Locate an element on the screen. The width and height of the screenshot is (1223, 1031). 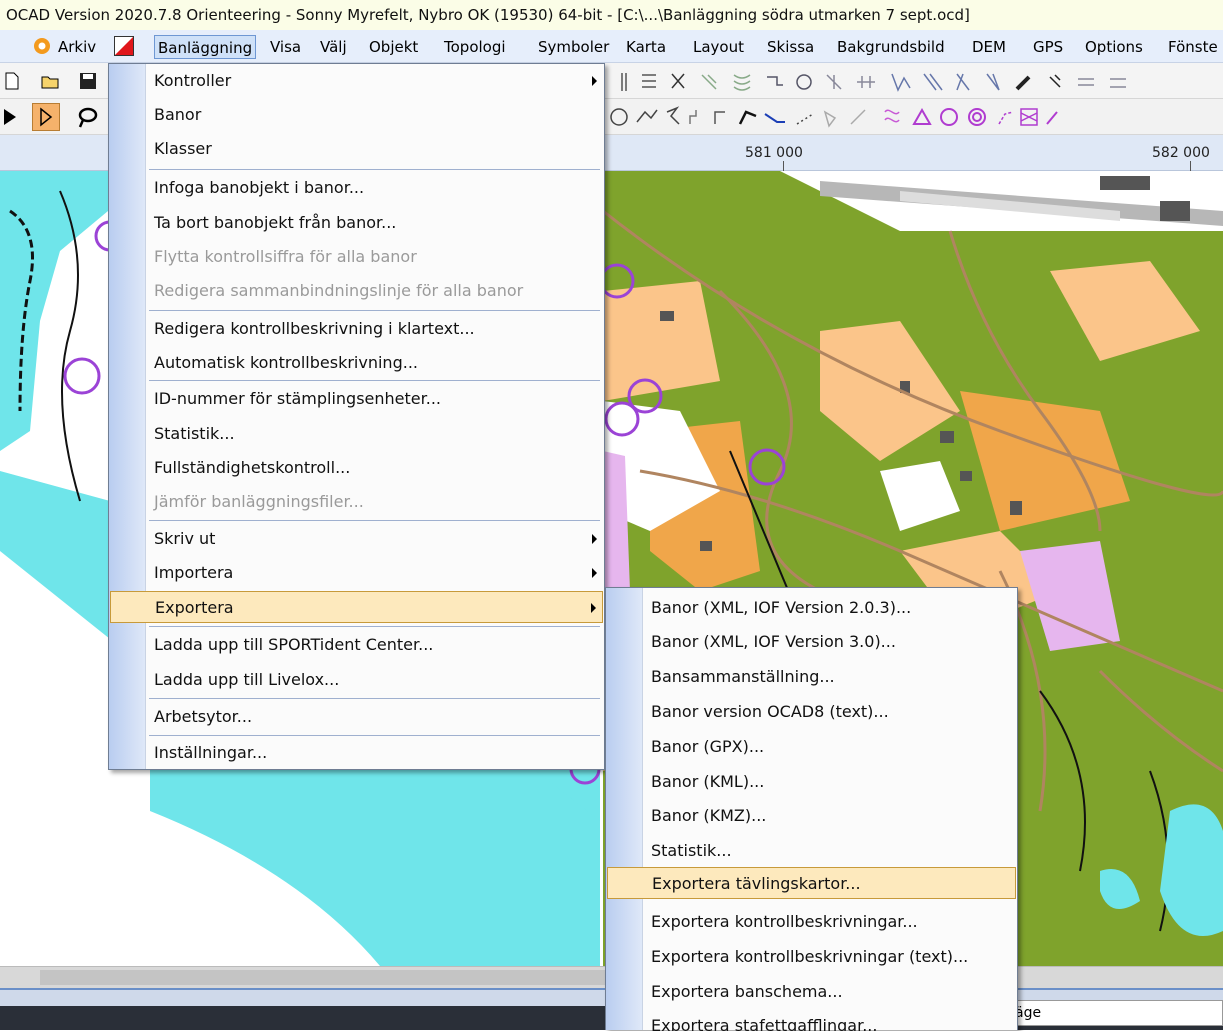
menu-bakgrundsbild: Bakgrundsbild is located at coordinates (891, 47).